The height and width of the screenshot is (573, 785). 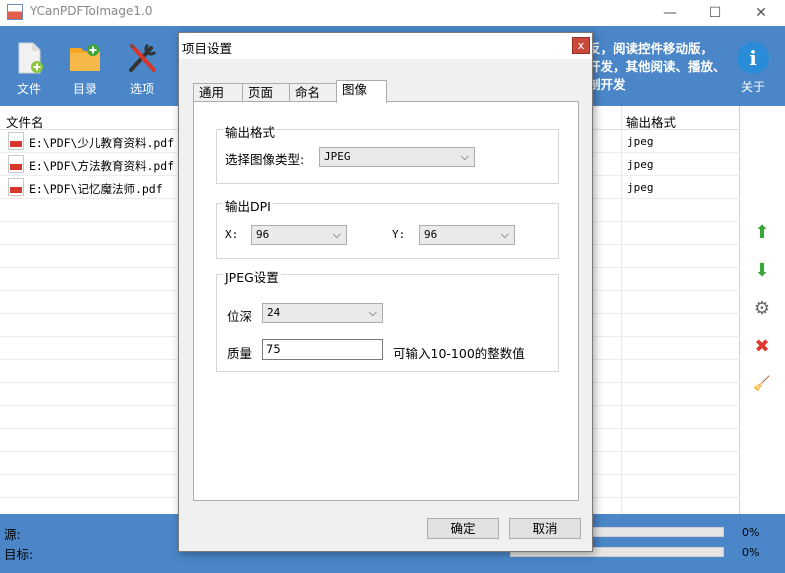 I want to click on output-format-legend: 输出格式, so click(x=250, y=131).